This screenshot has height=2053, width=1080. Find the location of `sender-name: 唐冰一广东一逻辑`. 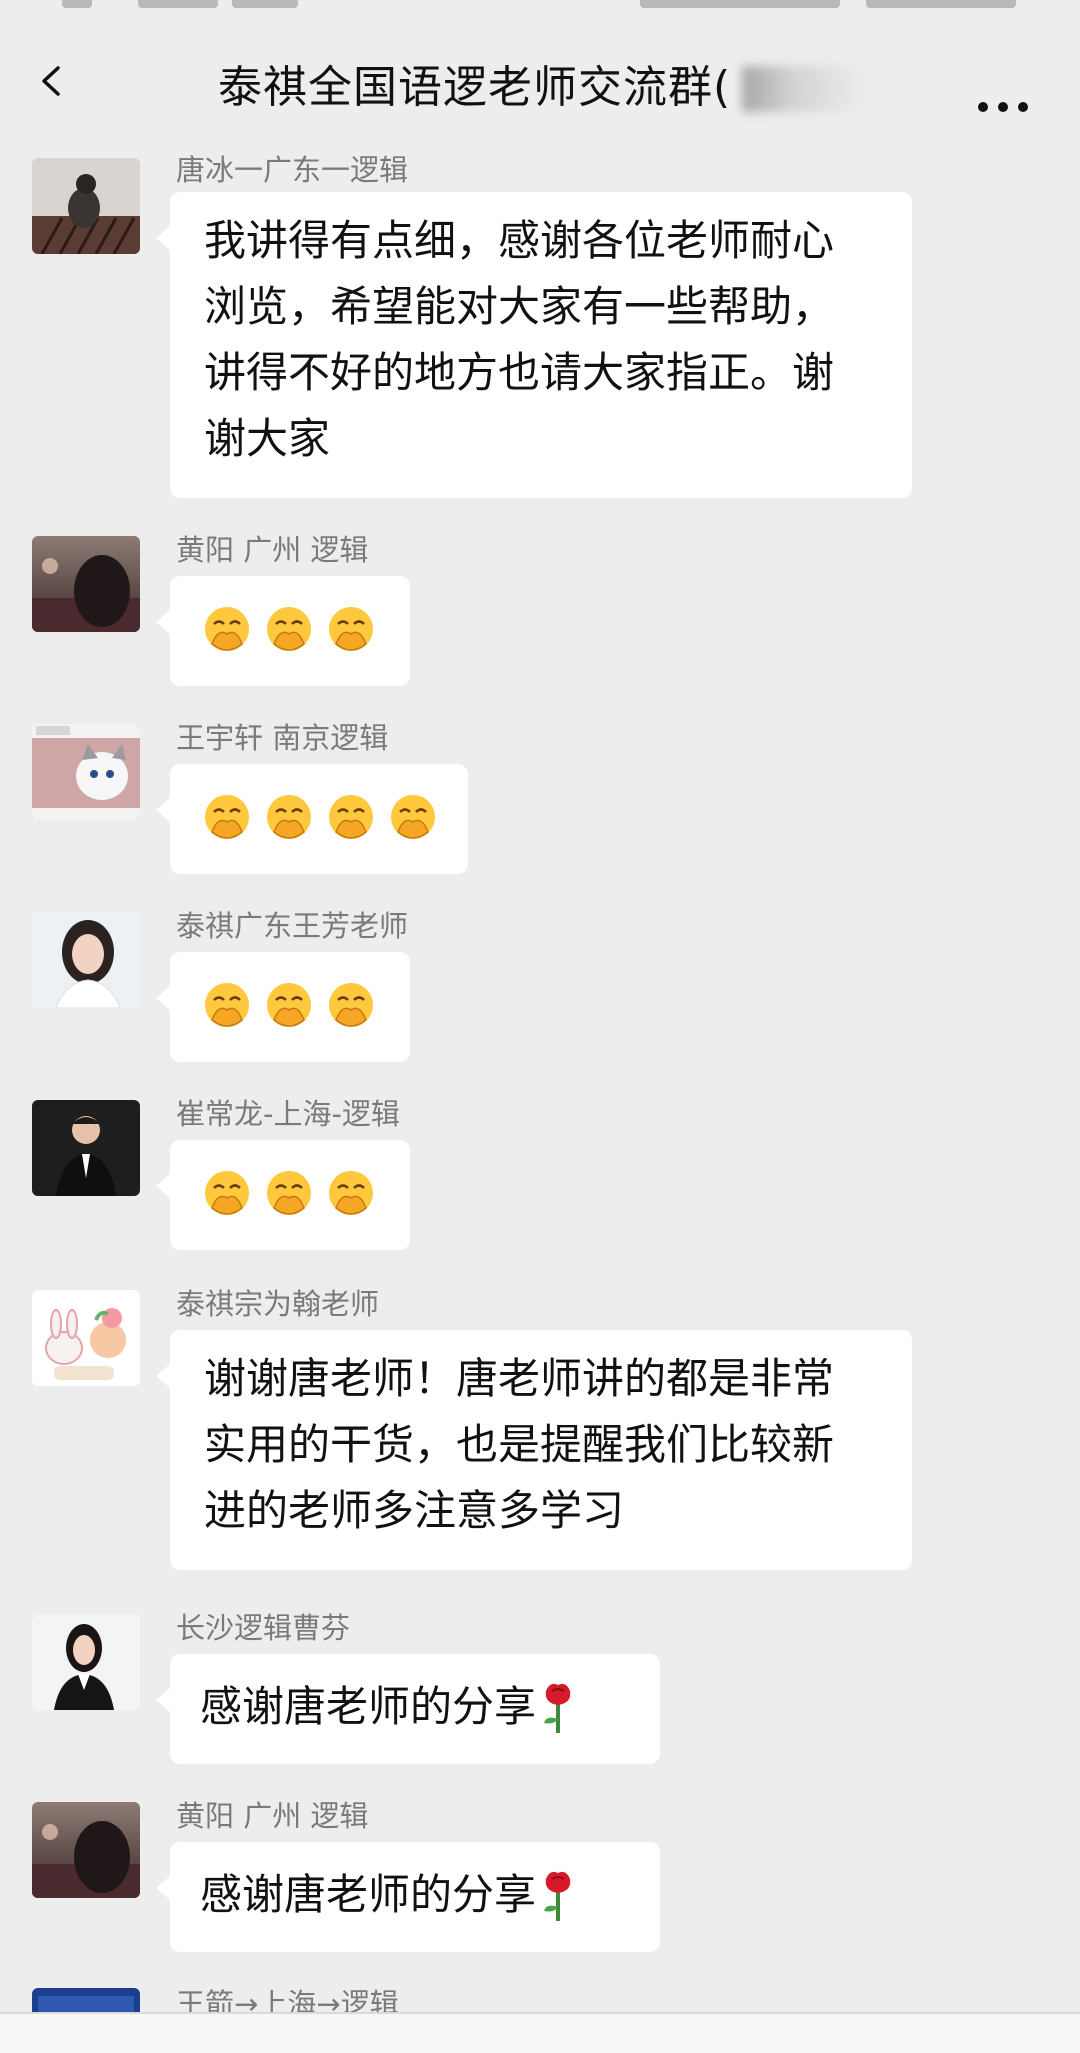

sender-name: 唐冰一广东一逻辑 is located at coordinates (292, 170).